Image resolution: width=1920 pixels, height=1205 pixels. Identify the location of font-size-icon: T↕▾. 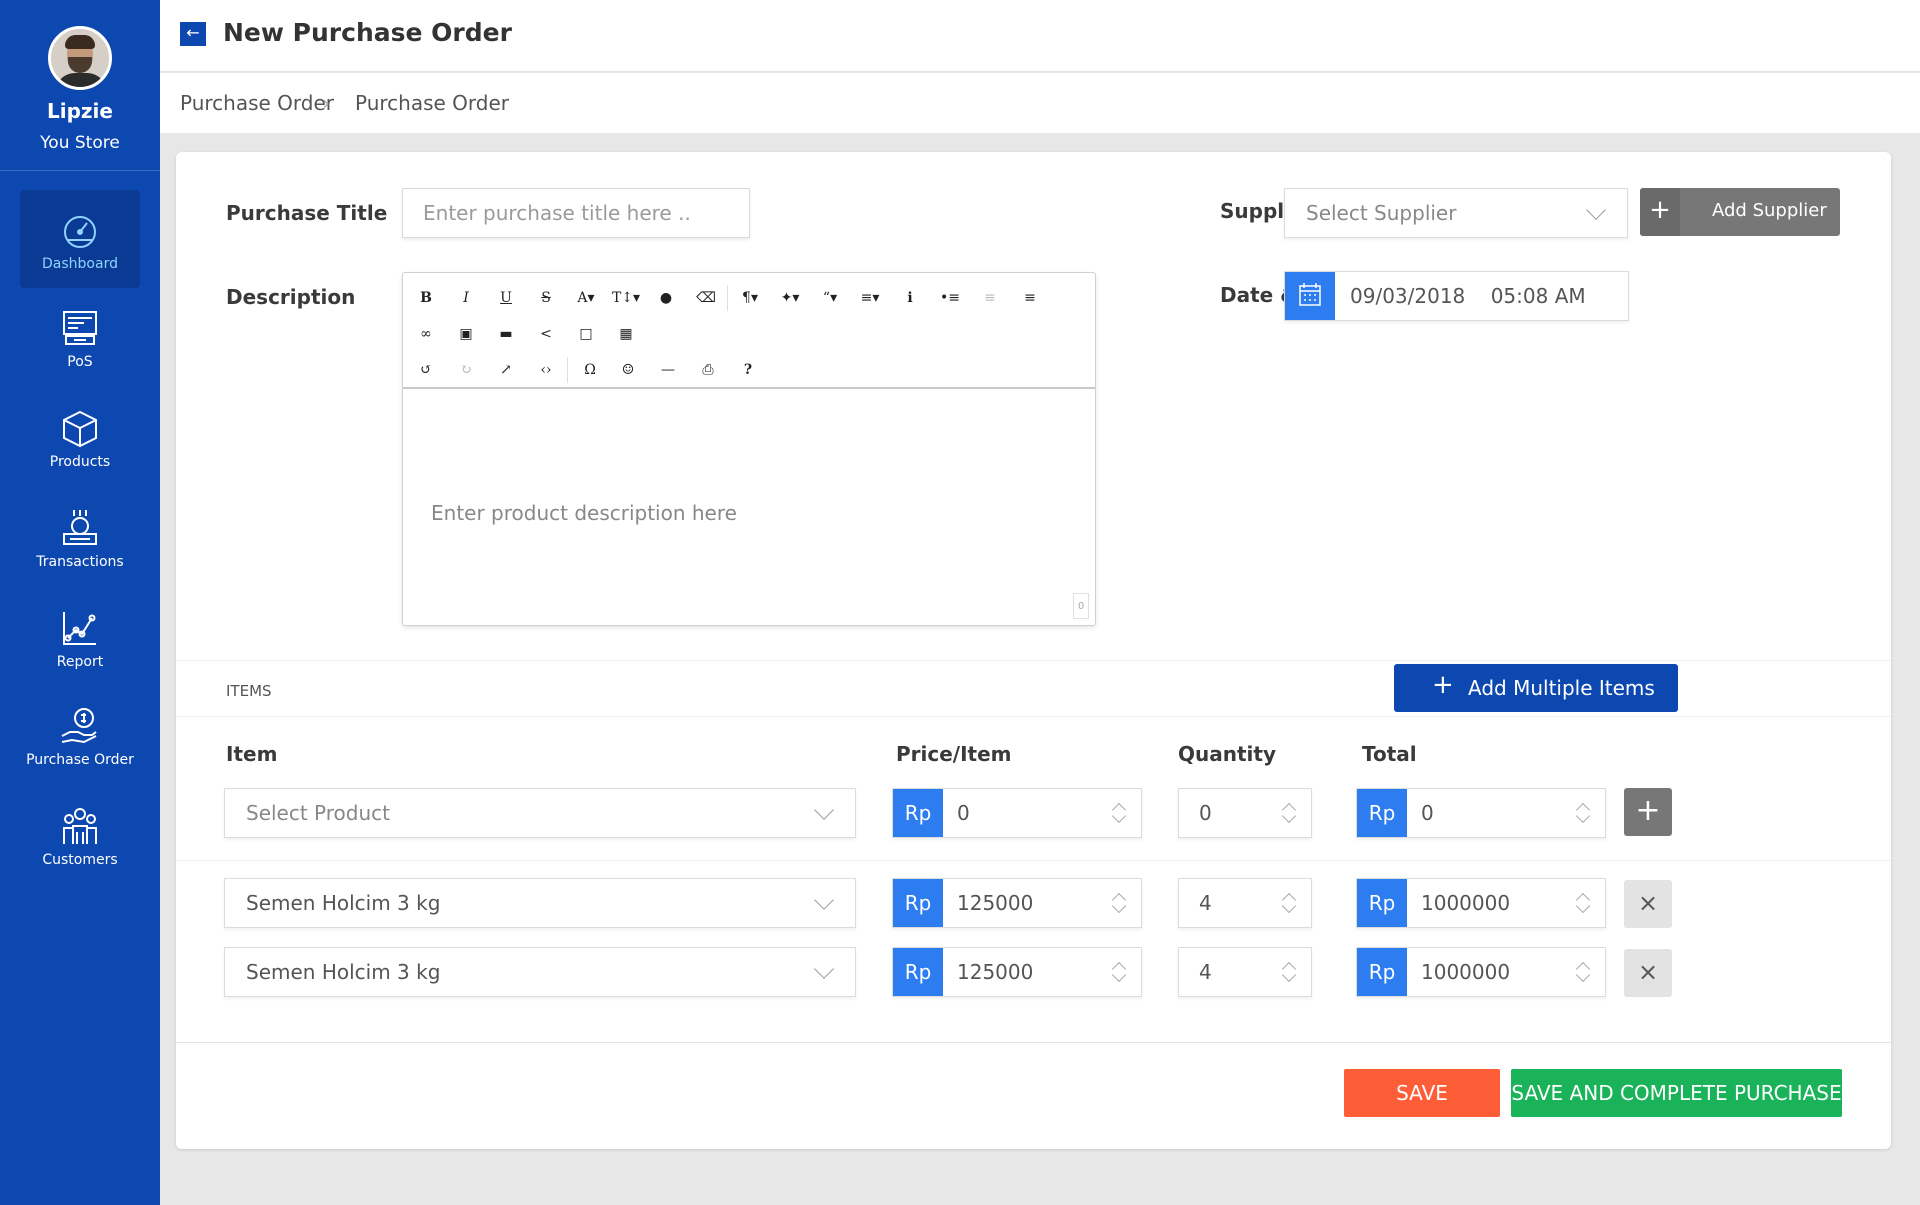
(626, 298).